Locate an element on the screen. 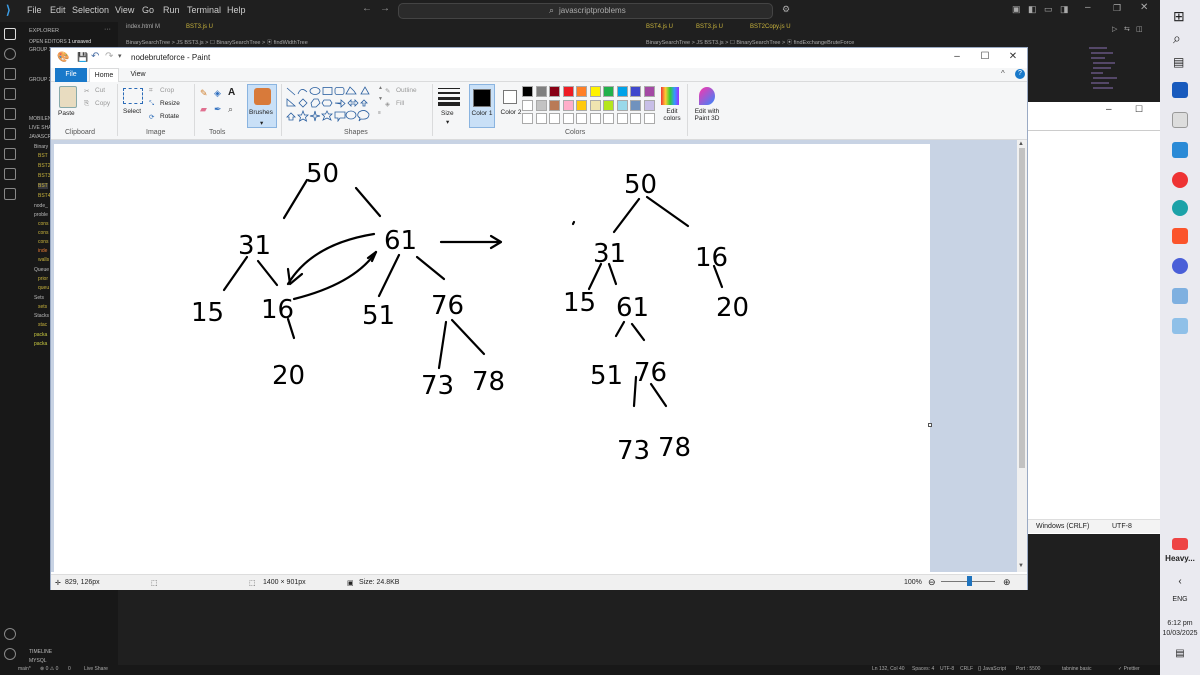 Image resolution: width=1200 pixels, height=675 pixels. run-debug-icon is located at coordinates (10, 94).